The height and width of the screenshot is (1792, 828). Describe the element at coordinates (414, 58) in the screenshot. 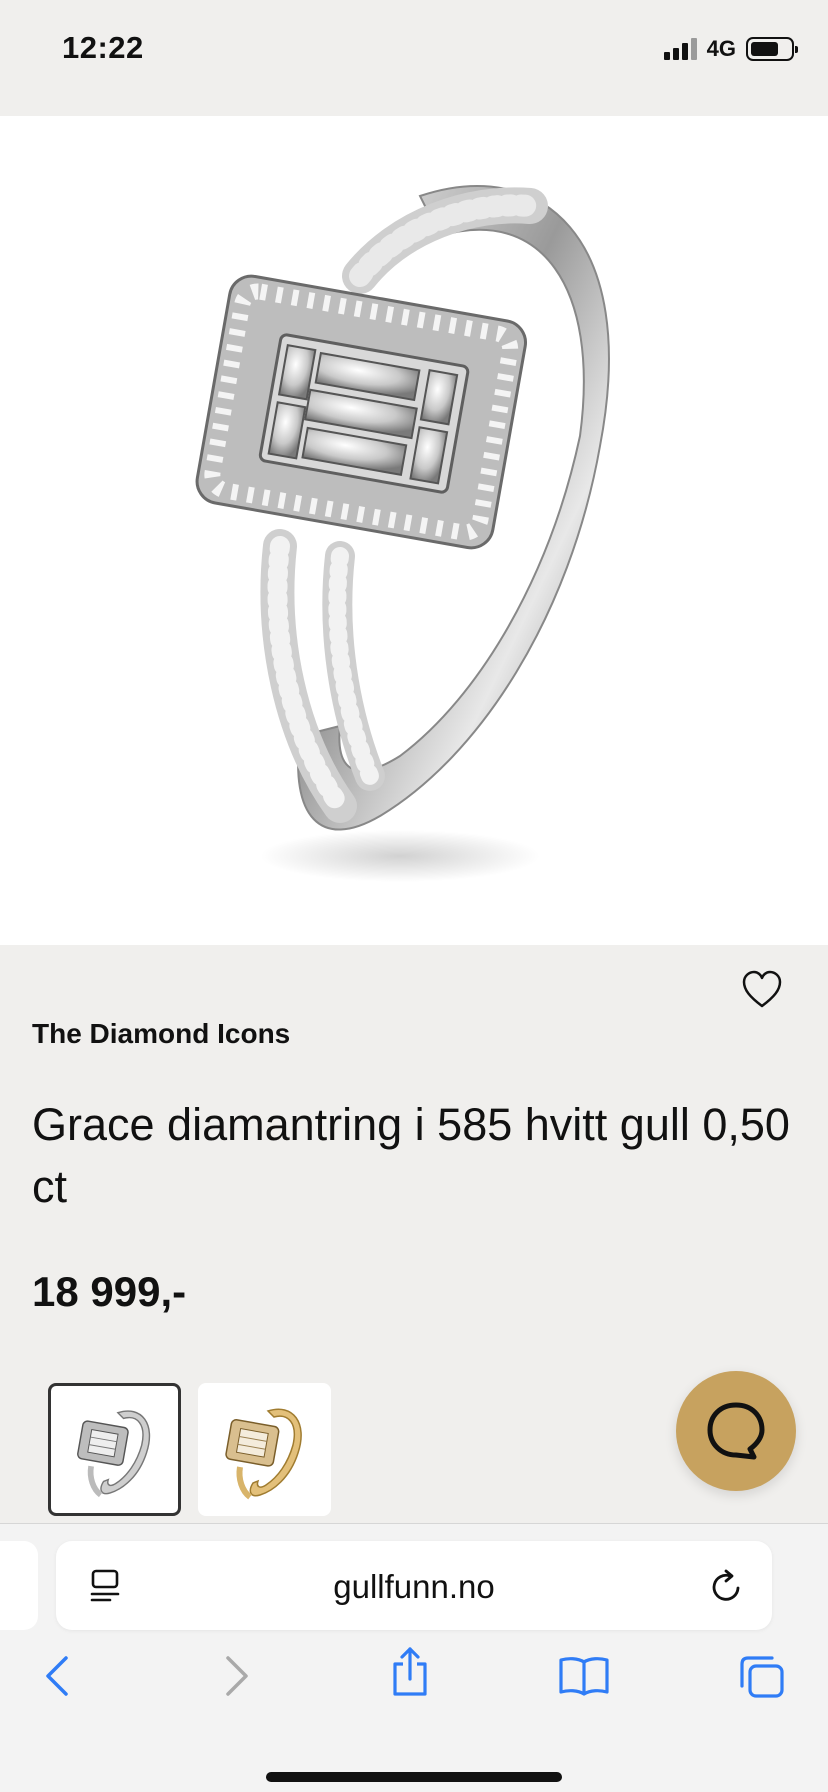

I see `status-bar: 12:22 4G` at that location.